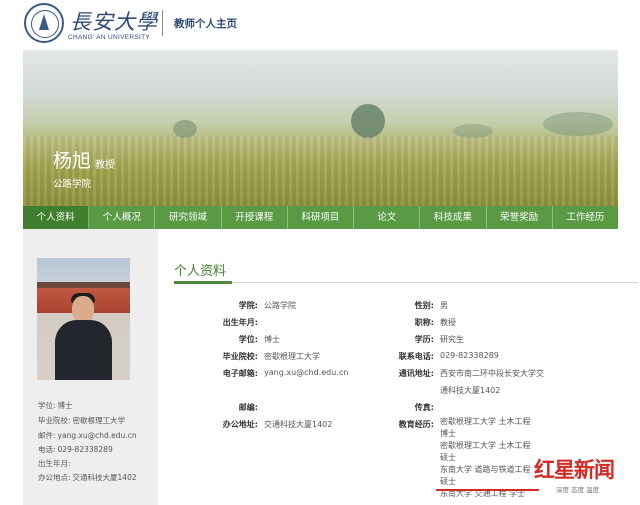 Image resolution: width=640 pixels, height=505 pixels. What do you see at coordinates (248, 339) in the screenshot?
I see `field-label-degree: 学位:` at bounding box center [248, 339].